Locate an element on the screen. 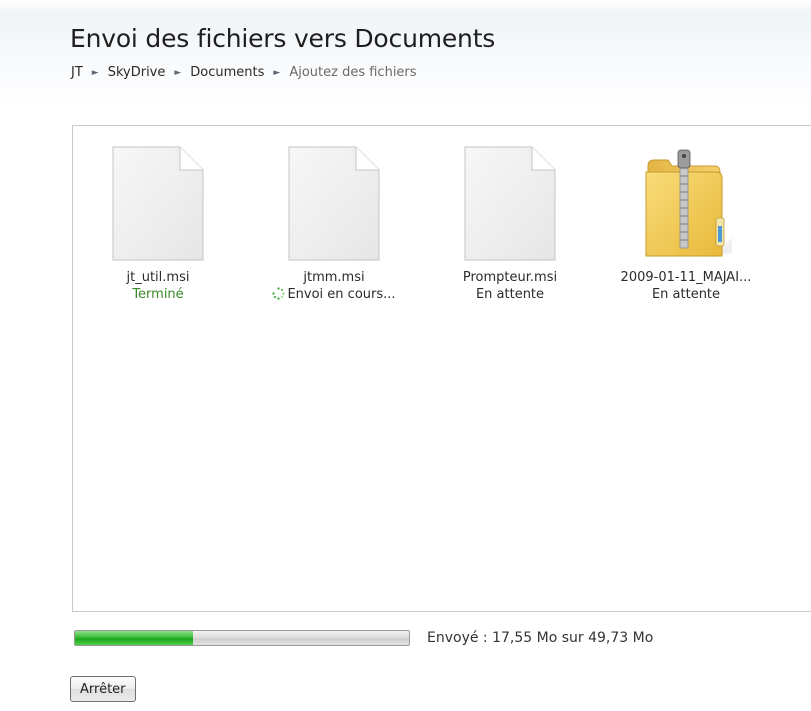 The width and height of the screenshot is (811, 711). file-status: Terminé is located at coordinates (158, 294).